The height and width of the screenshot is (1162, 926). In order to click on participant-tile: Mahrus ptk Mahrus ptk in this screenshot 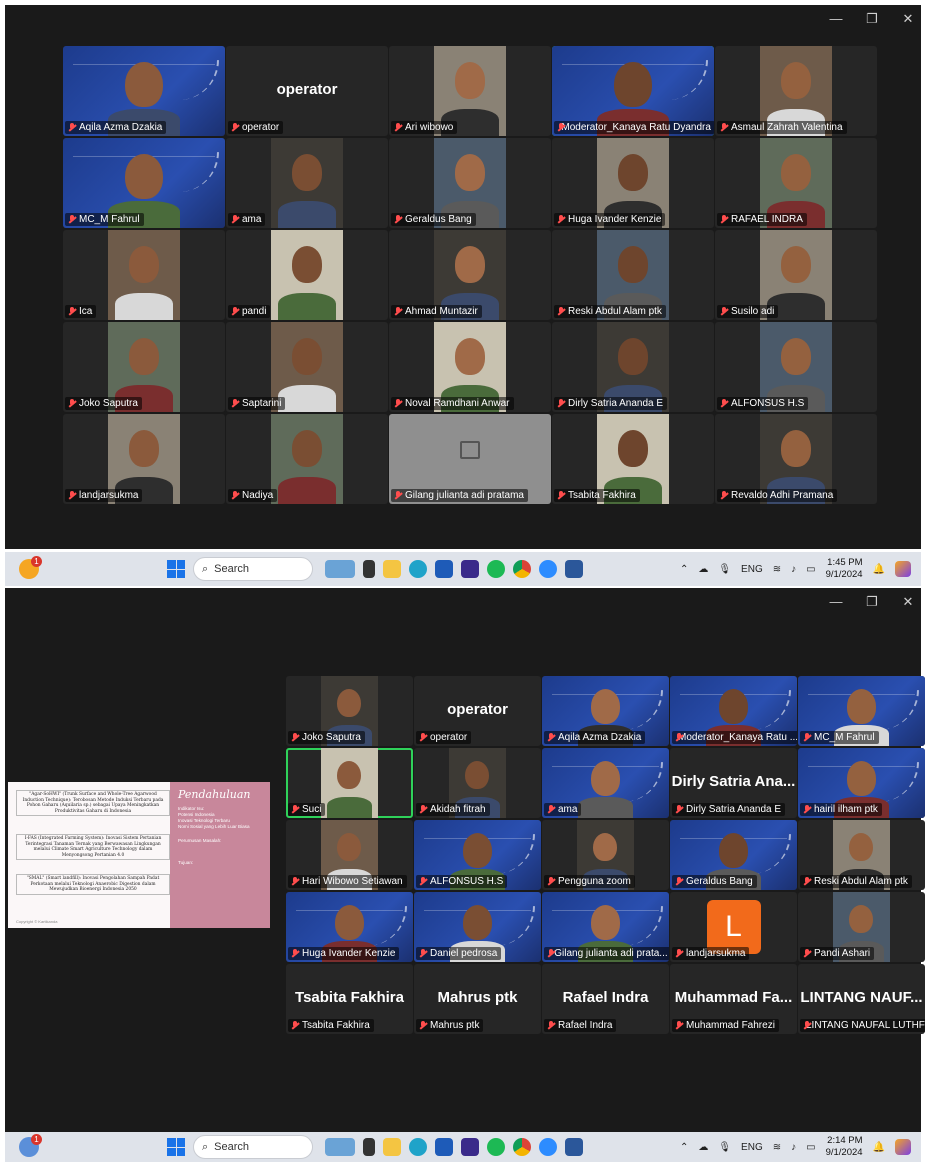, I will do `click(477, 999)`.